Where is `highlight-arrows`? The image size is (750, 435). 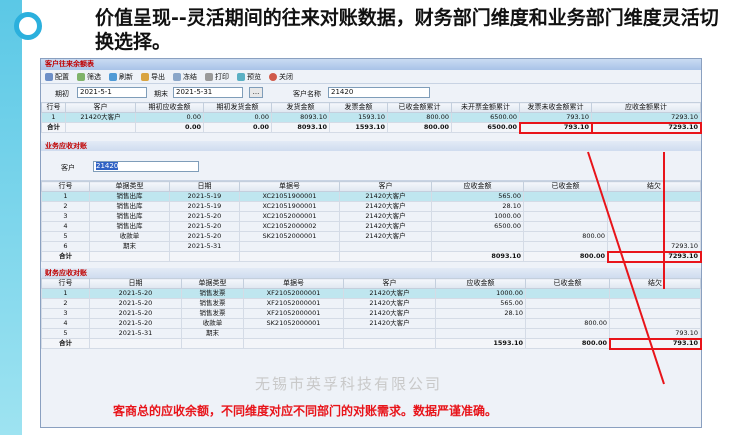 highlight-arrows is located at coordinates (626, 268).